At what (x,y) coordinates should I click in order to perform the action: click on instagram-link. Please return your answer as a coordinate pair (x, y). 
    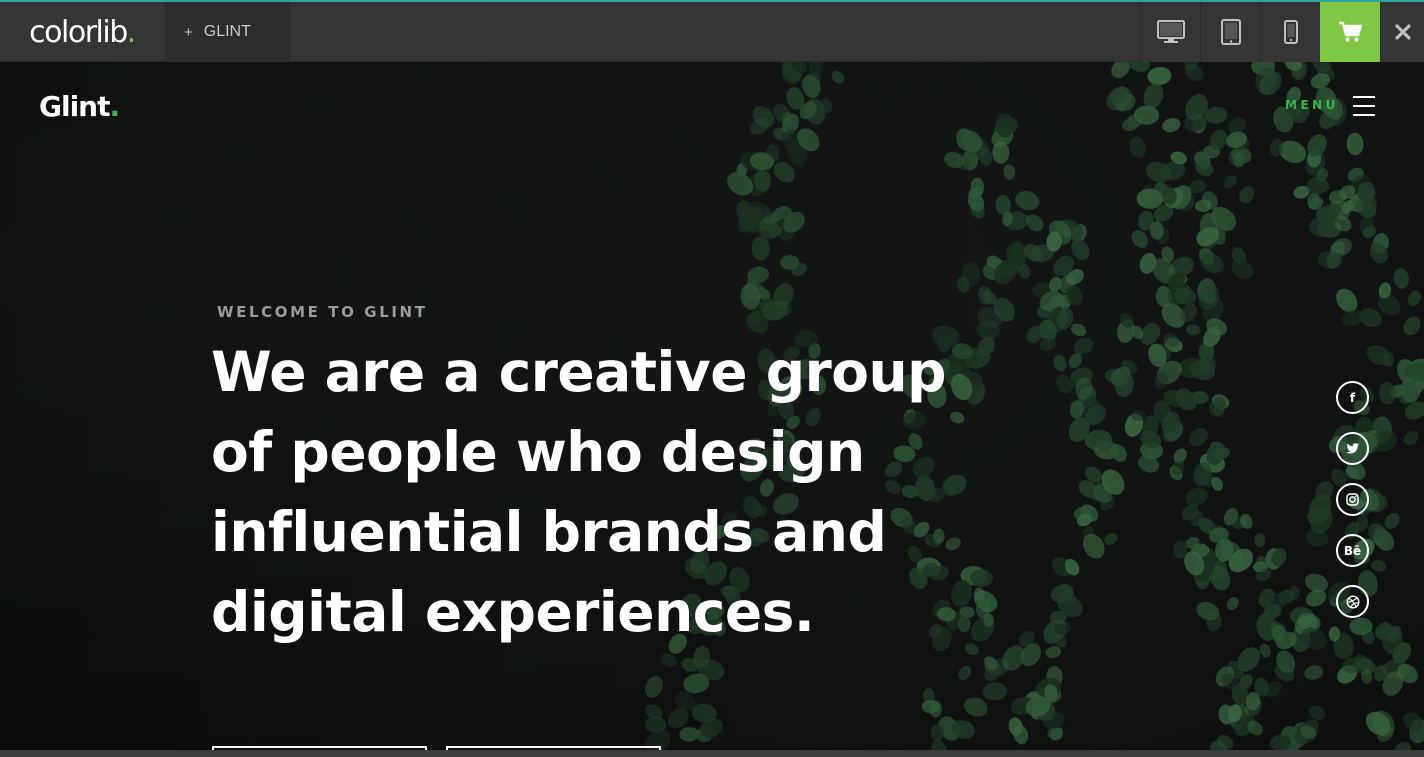
    Looking at the image, I should click on (1352, 499).